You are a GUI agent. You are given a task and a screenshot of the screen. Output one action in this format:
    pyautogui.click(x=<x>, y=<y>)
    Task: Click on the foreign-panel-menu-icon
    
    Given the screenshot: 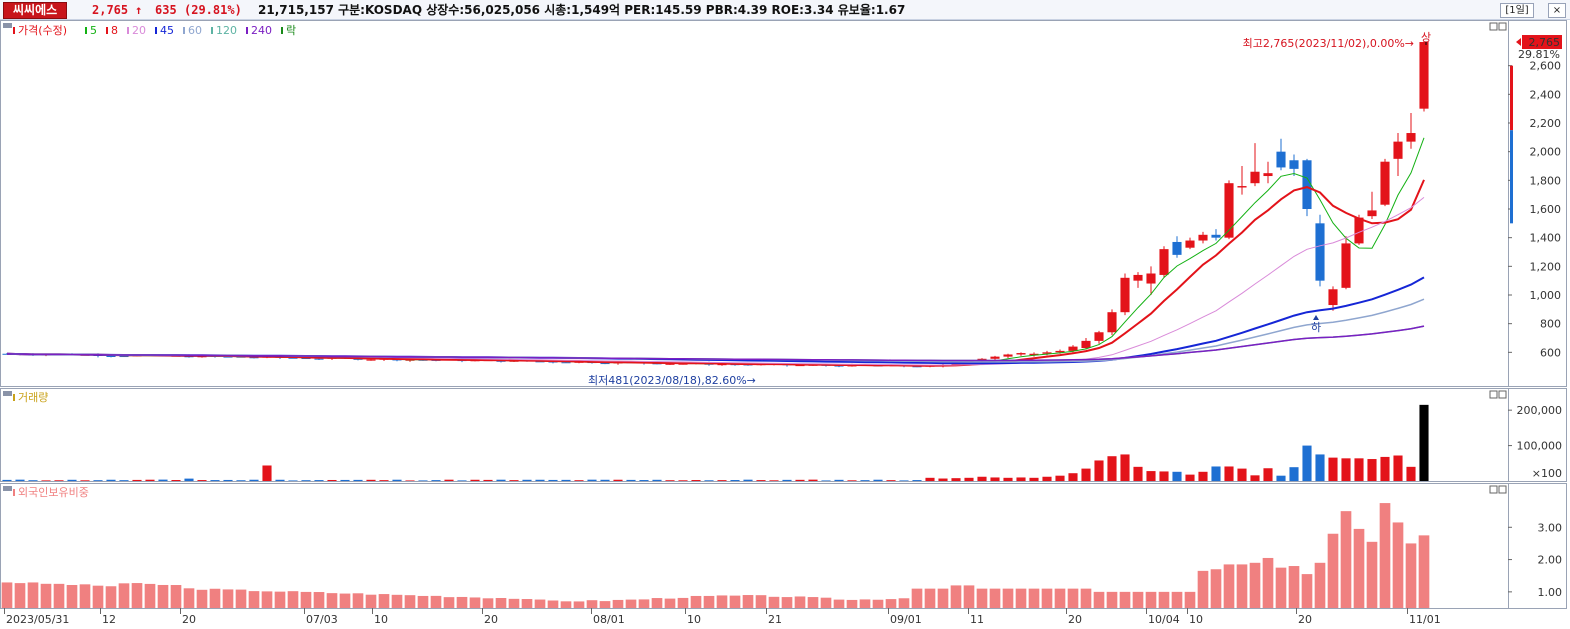 What is the action you would take?
    pyautogui.click(x=7, y=488)
    